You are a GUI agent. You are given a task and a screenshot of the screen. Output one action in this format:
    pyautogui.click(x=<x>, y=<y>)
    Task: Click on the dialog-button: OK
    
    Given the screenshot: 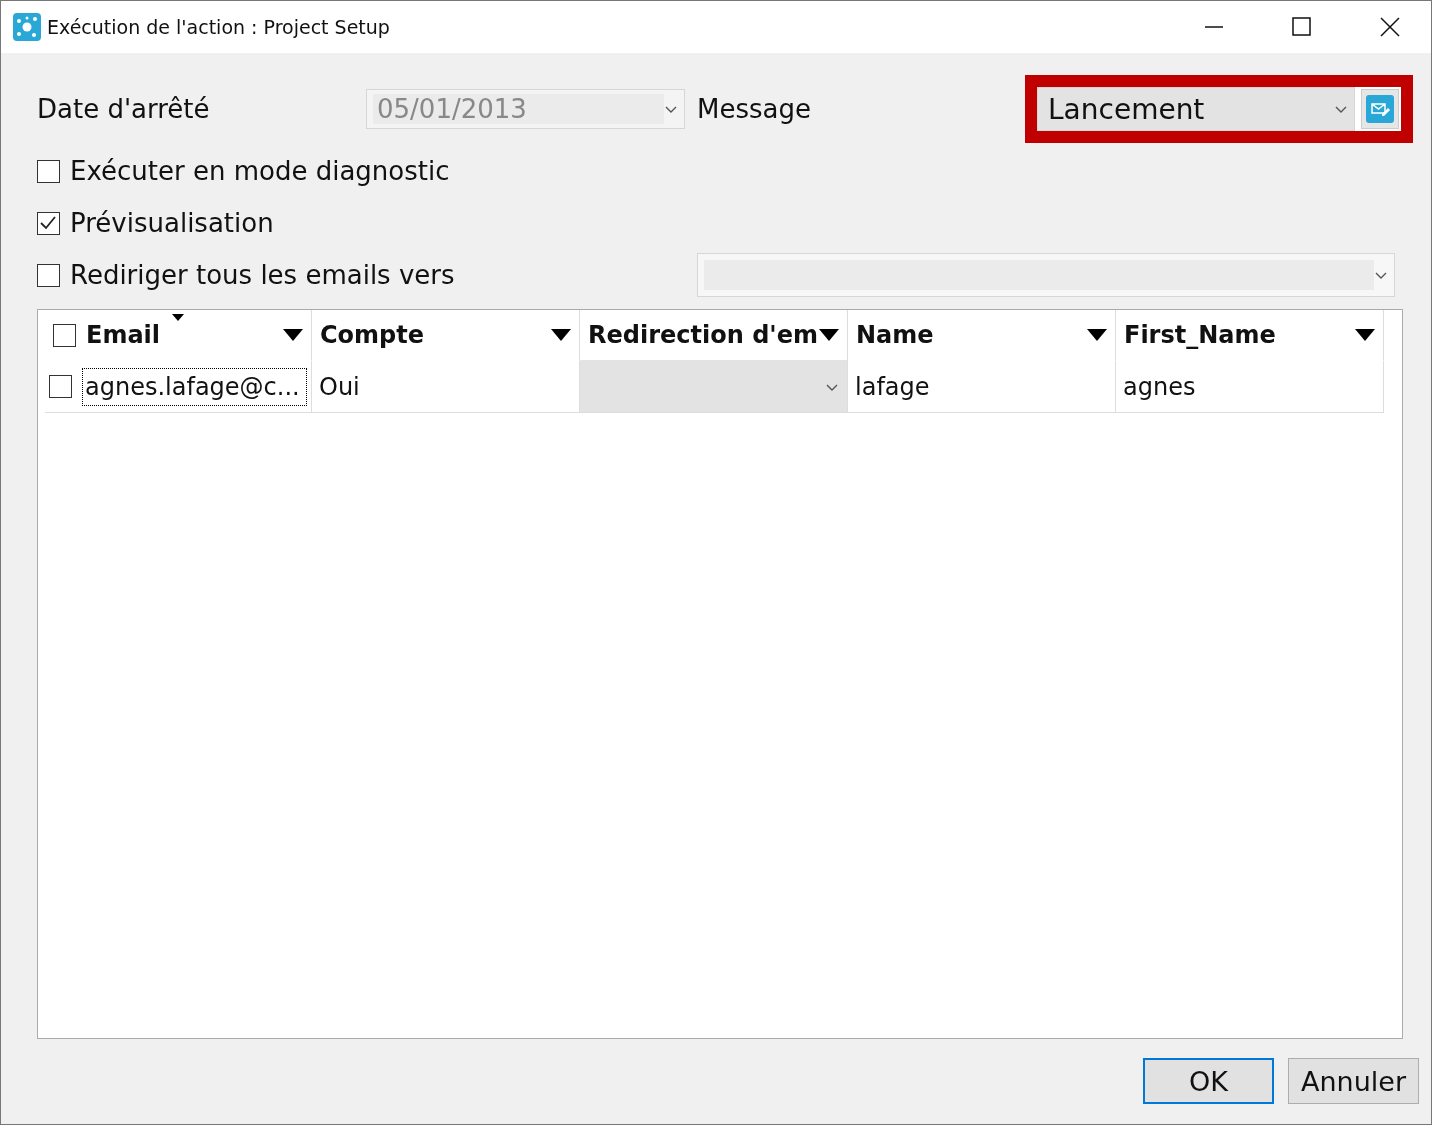 What is the action you would take?
    pyautogui.click(x=1208, y=1081)
    